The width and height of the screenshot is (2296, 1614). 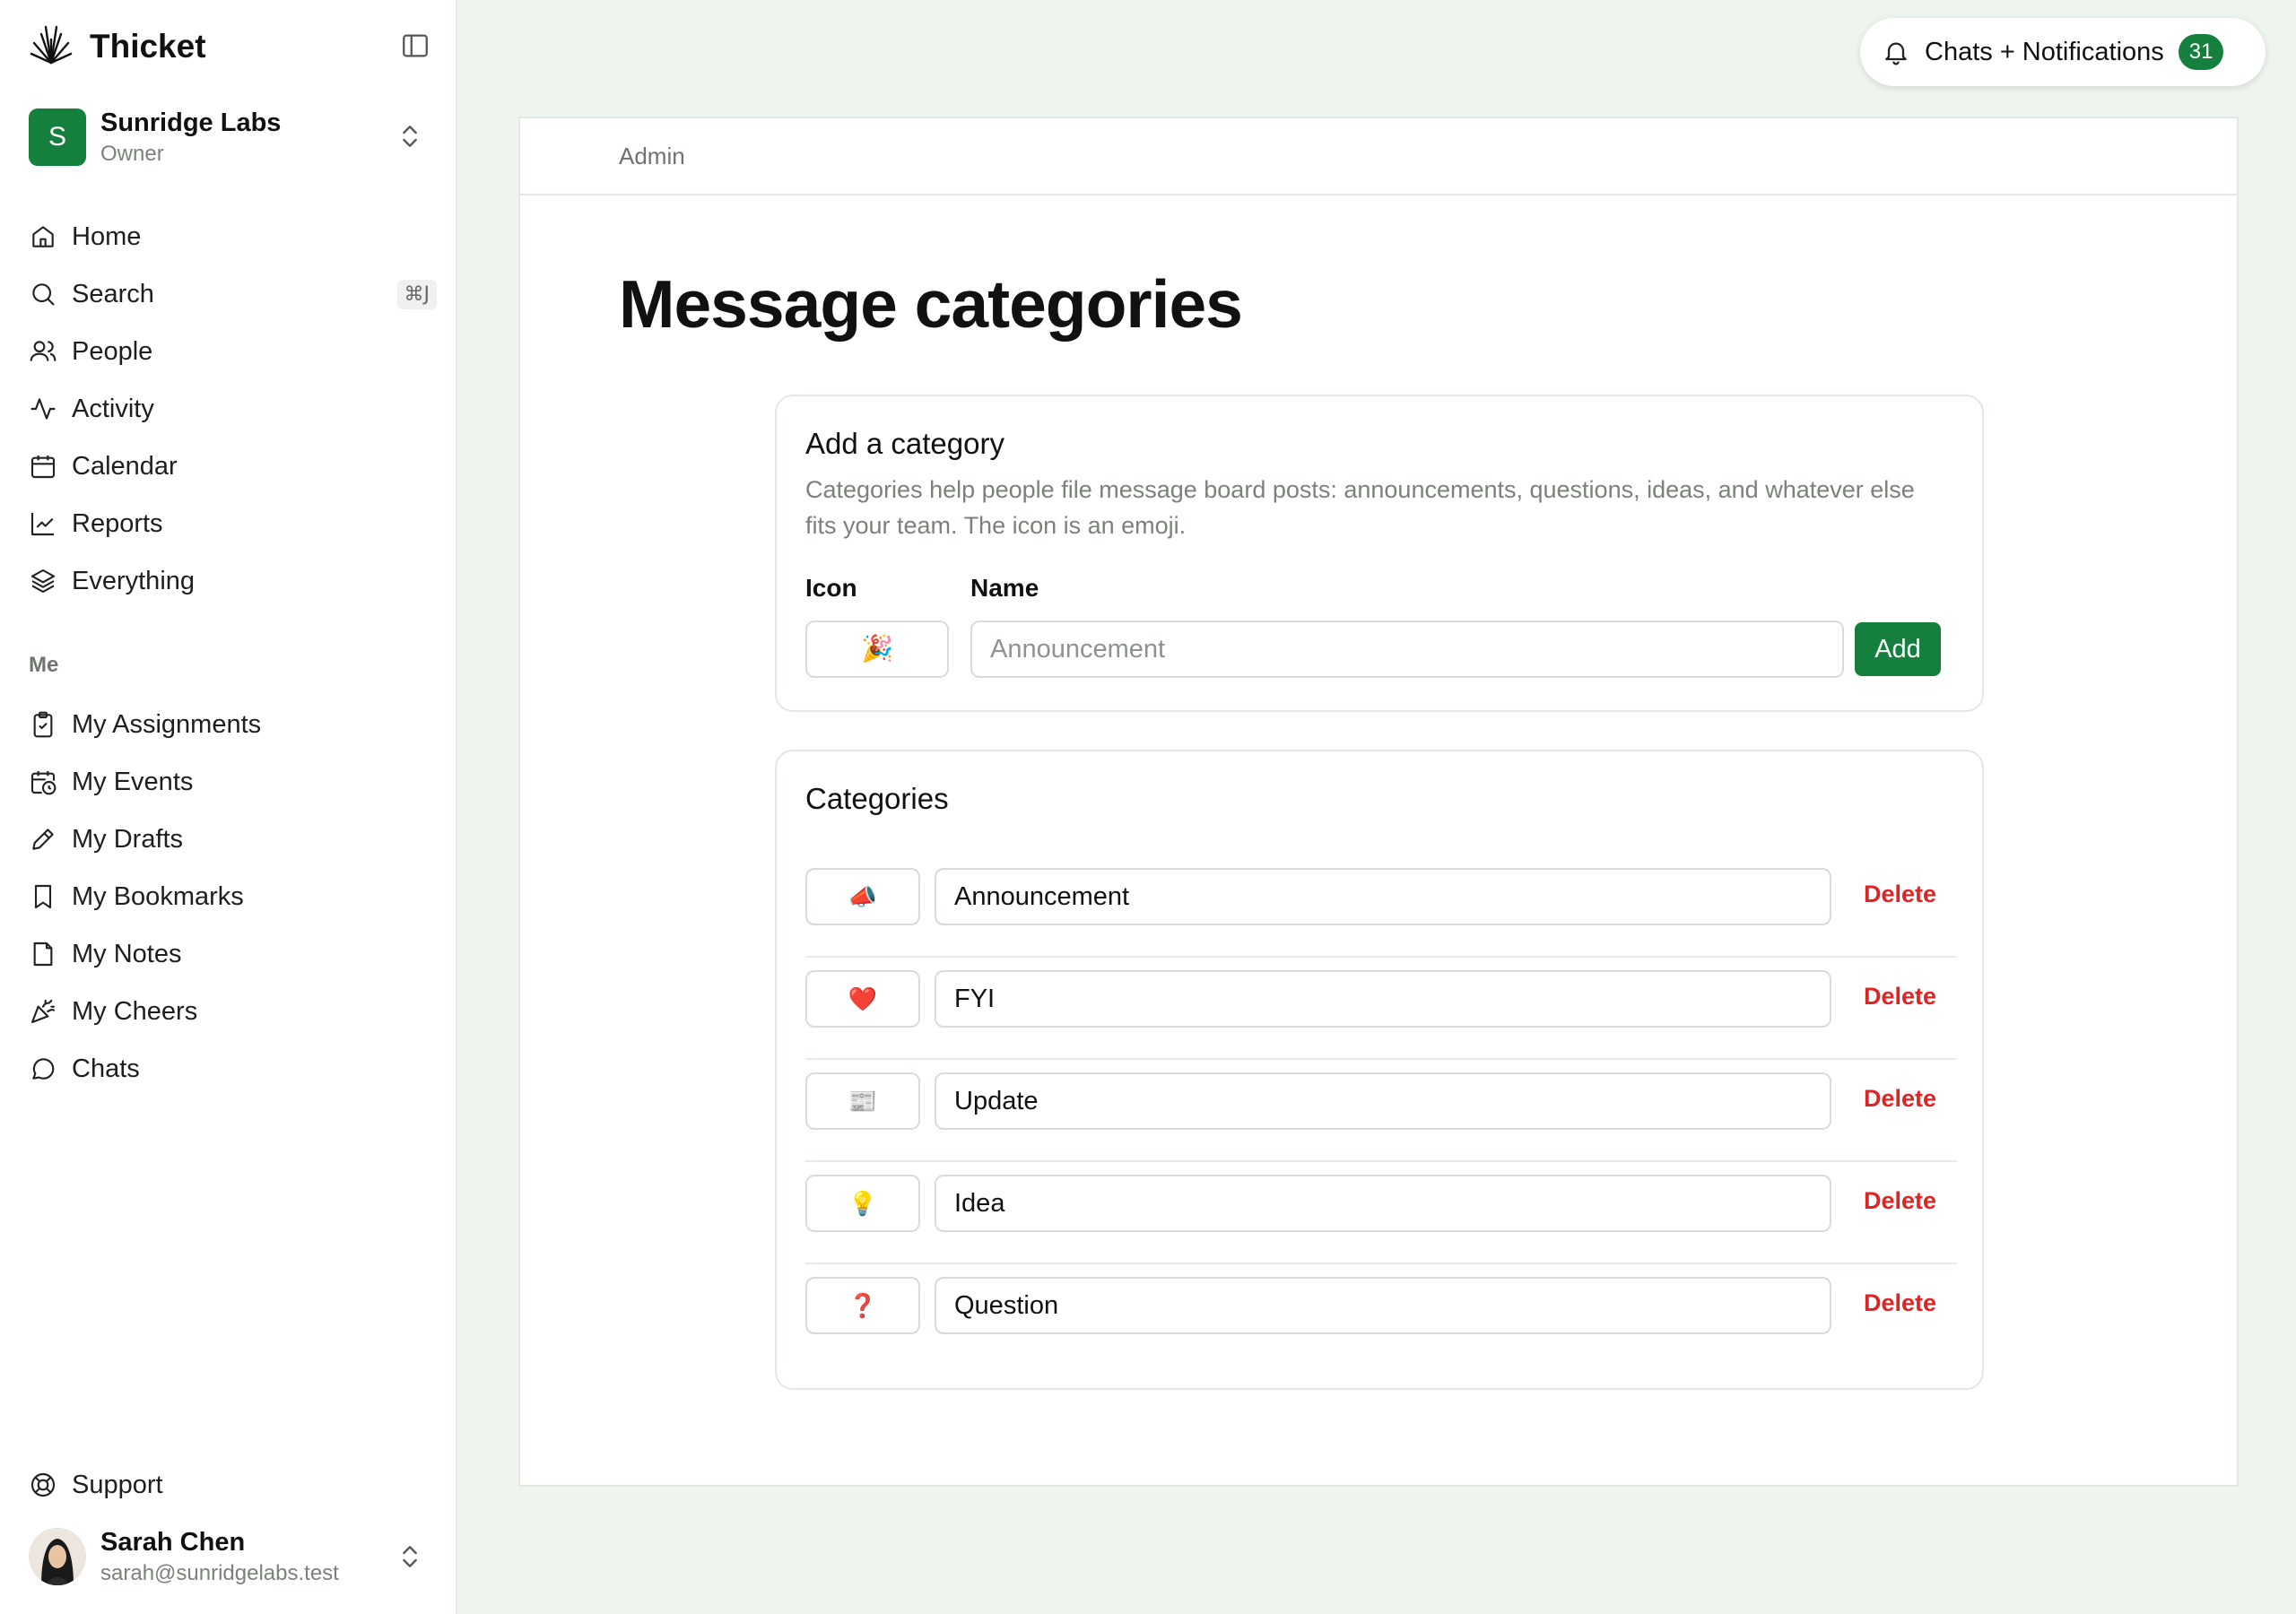 I want to click on bookmark-icon, so click(x=43, y=896).